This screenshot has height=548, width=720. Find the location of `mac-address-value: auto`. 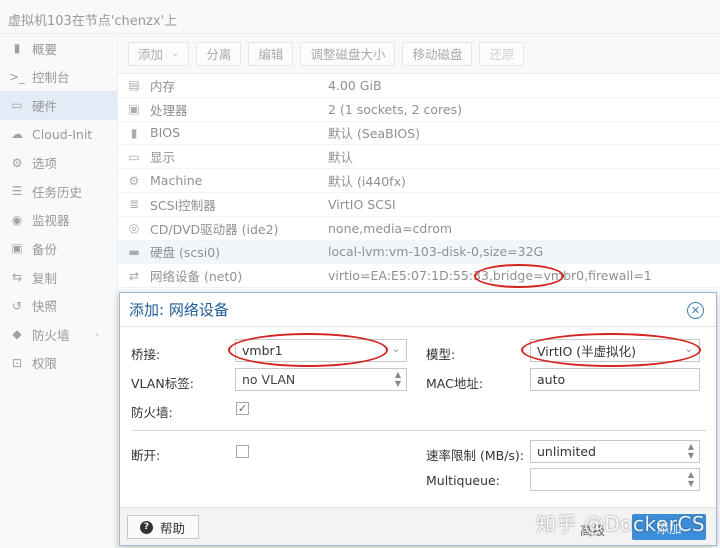

mac-address-value: auto is located at coordinates (551, 379).